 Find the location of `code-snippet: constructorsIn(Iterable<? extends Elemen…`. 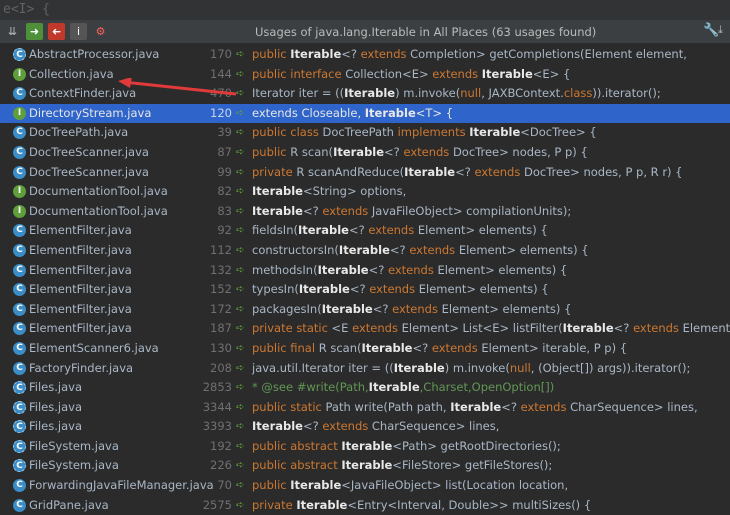

code-snippet: constructorsIn(Iterable<? extends Elemen… is located at coordinates (420, 251).